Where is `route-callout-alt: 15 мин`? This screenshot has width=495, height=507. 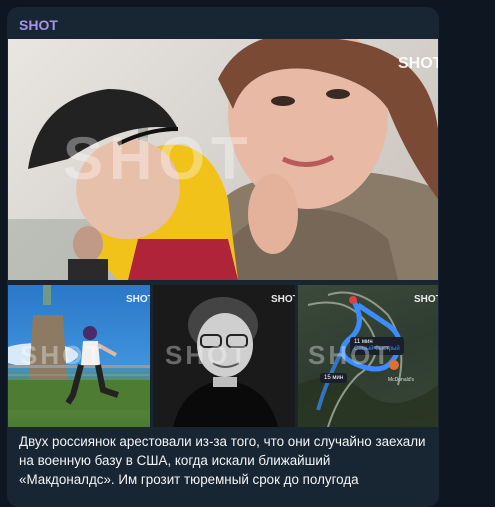
route-callout-alt: 15 мин is located at coordinates (334, 378).